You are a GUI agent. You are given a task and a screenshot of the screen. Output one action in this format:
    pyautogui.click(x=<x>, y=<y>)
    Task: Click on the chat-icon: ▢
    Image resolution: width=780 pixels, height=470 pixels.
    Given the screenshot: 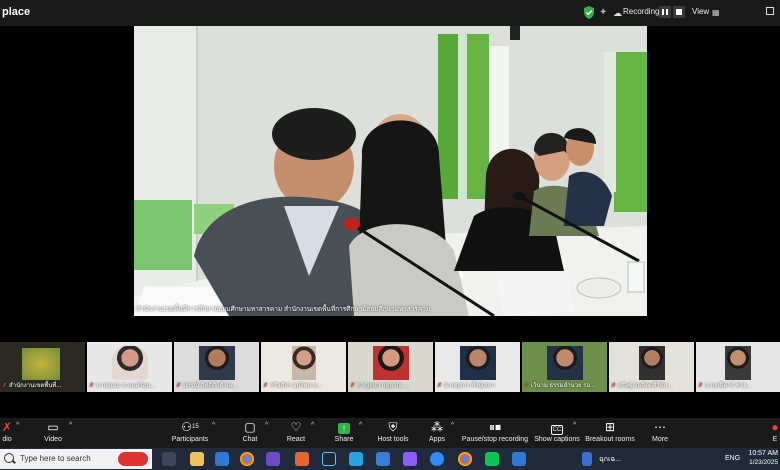 What is the action you would take?
    pyautogui.click(x=250, y=427)
    